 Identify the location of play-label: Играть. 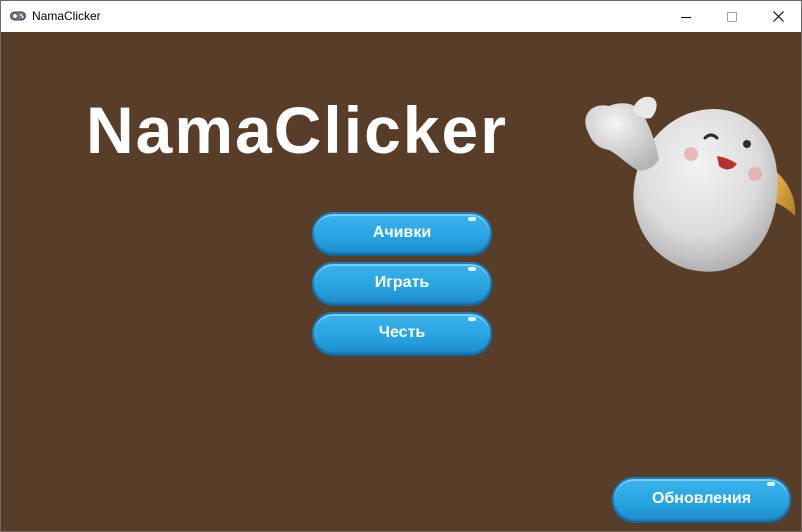
(402, 282).